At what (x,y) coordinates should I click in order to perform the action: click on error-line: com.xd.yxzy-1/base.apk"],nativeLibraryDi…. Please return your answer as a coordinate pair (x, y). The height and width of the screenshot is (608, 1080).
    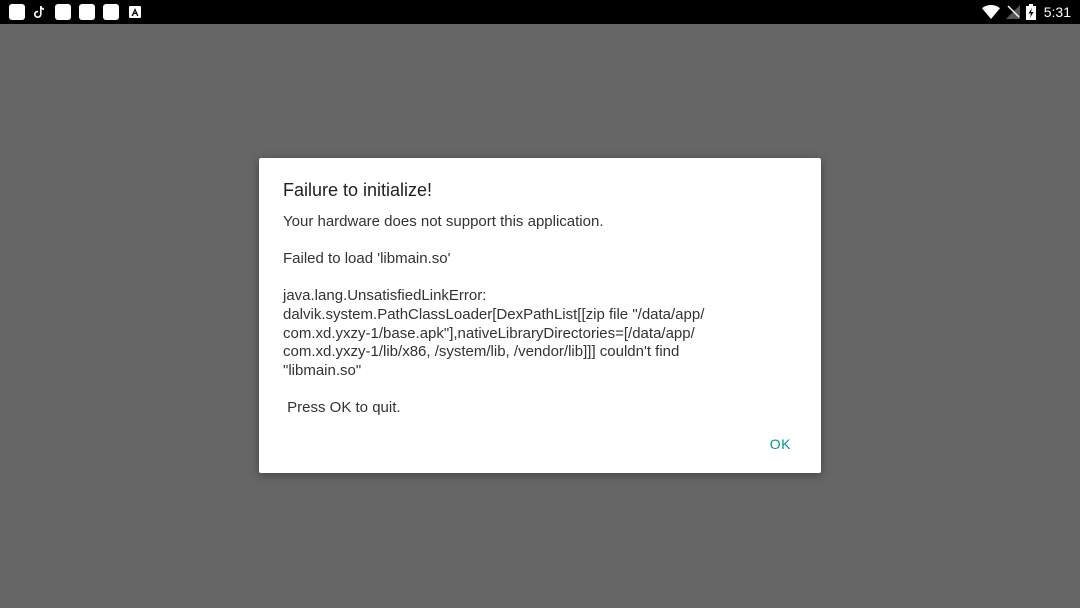
    Looking at the image, I should click on (489, 333).